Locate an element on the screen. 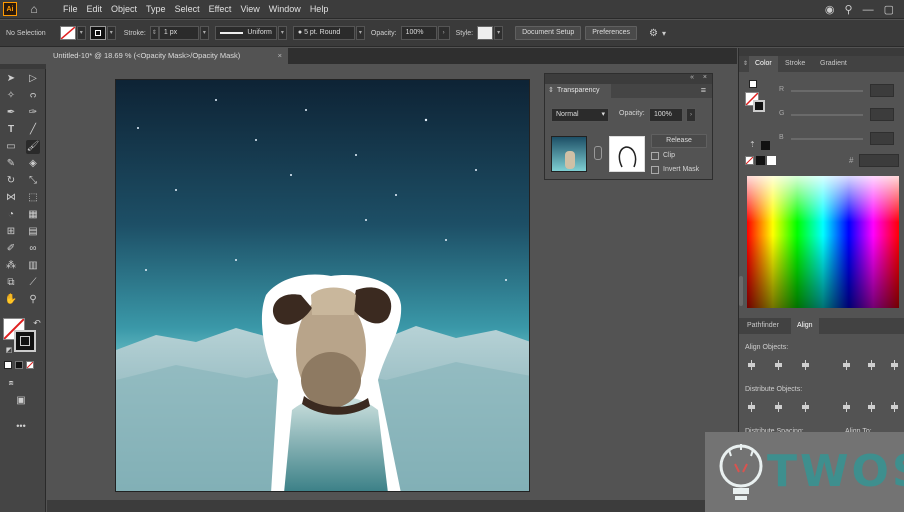 This screenshot has width=904, height=512. zoom-tool-icon: ⚲ is located at coordinates (33, 300).